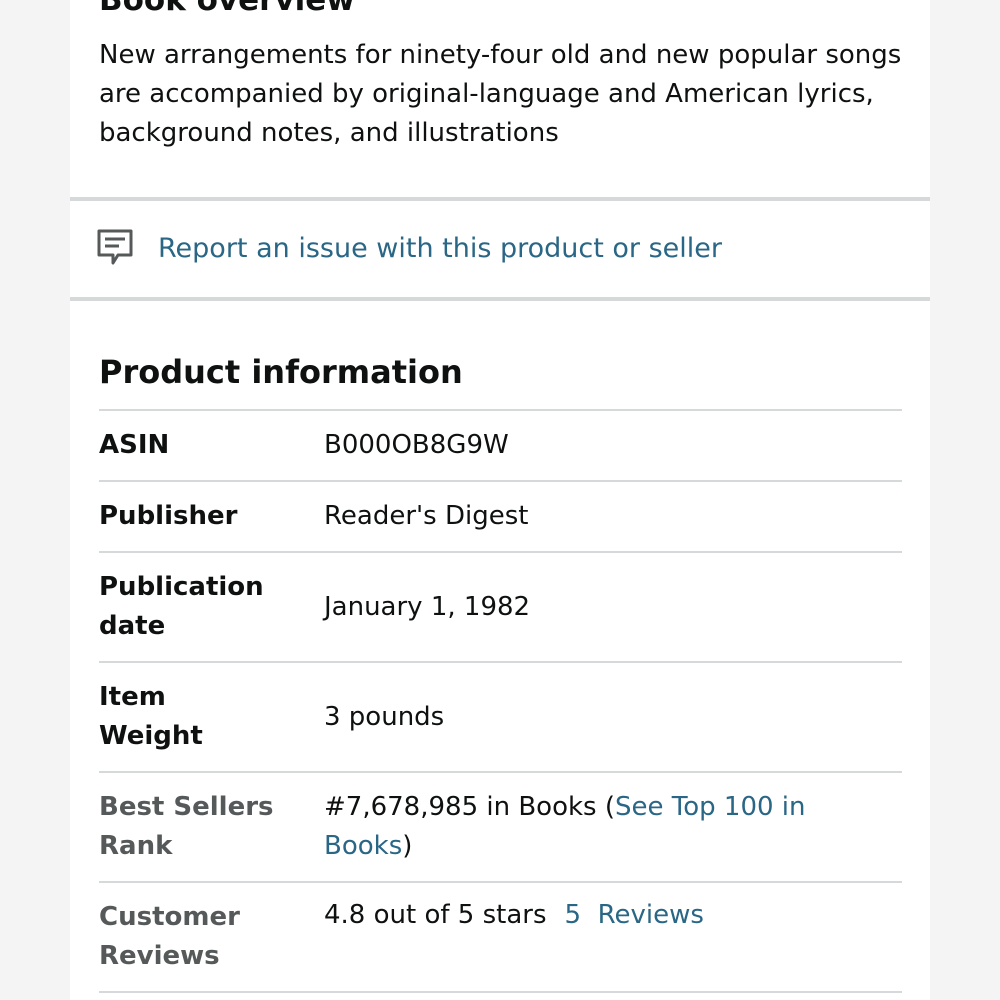  I want to click on table-row: Publisher Reader's Digest, so click(500, 516).